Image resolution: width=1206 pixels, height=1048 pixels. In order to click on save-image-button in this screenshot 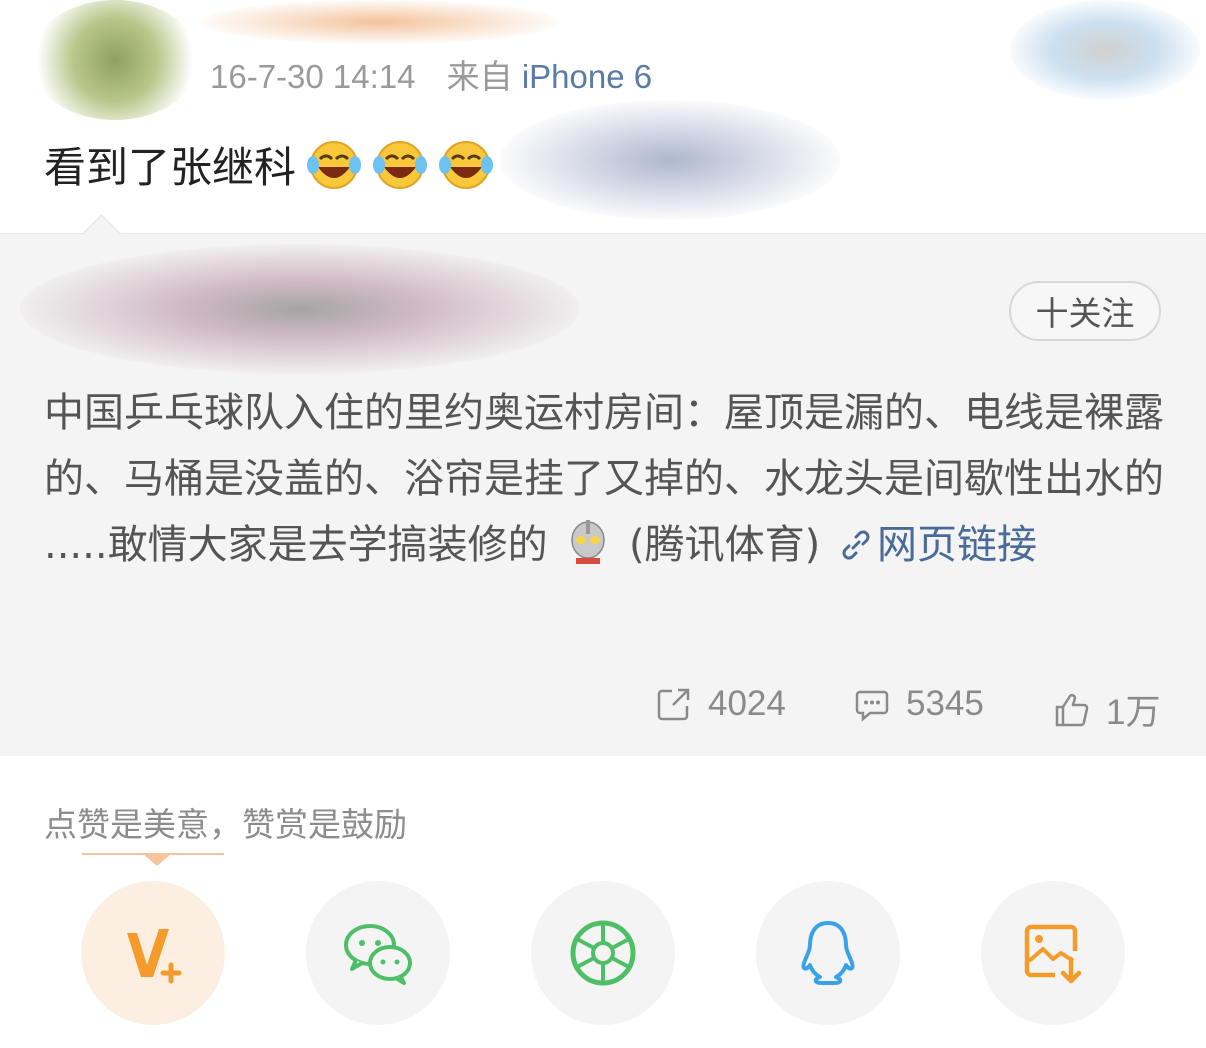, I will do `click(1053, 953)`.